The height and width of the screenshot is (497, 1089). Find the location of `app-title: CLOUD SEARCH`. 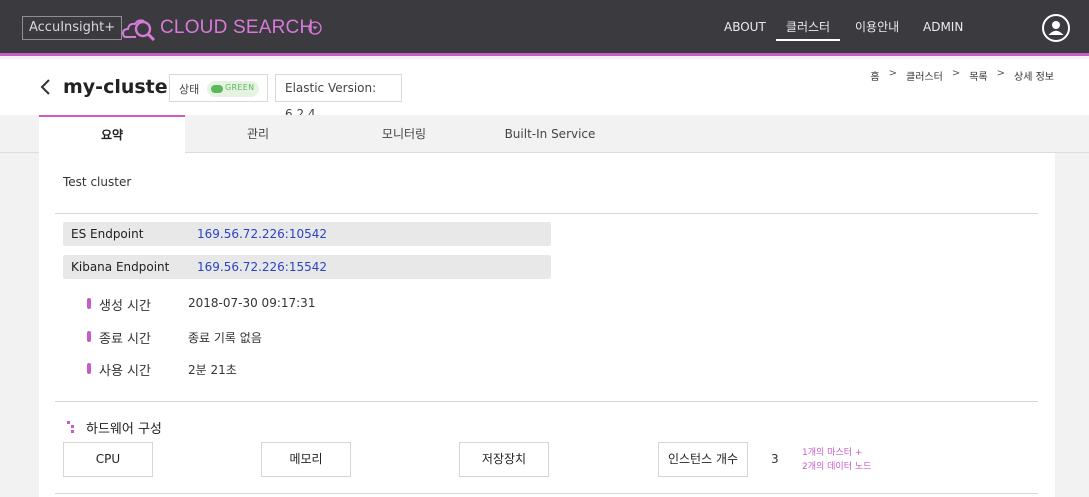

app-title: CLOUD SEARCH is located at coordinates (236, 28).